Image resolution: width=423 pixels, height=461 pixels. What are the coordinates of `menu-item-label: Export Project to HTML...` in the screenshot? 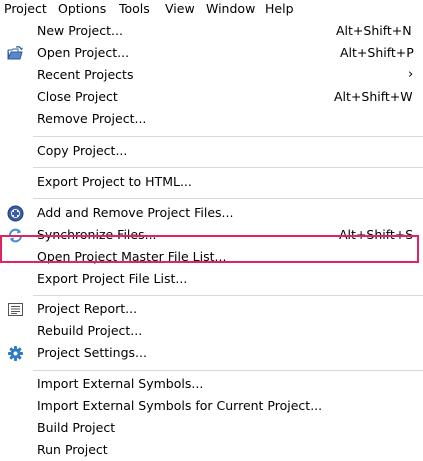 It's located at (114, 181).